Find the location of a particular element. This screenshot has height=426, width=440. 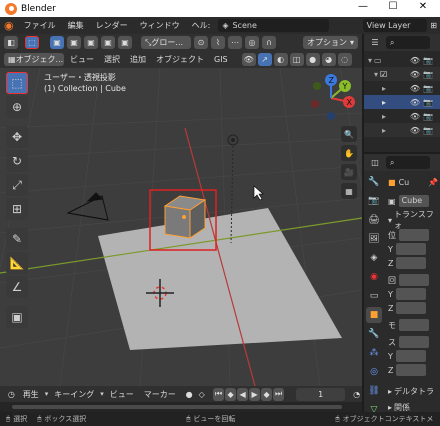

scene-tab-icon: ◈ is located at coordinates (374, 258).